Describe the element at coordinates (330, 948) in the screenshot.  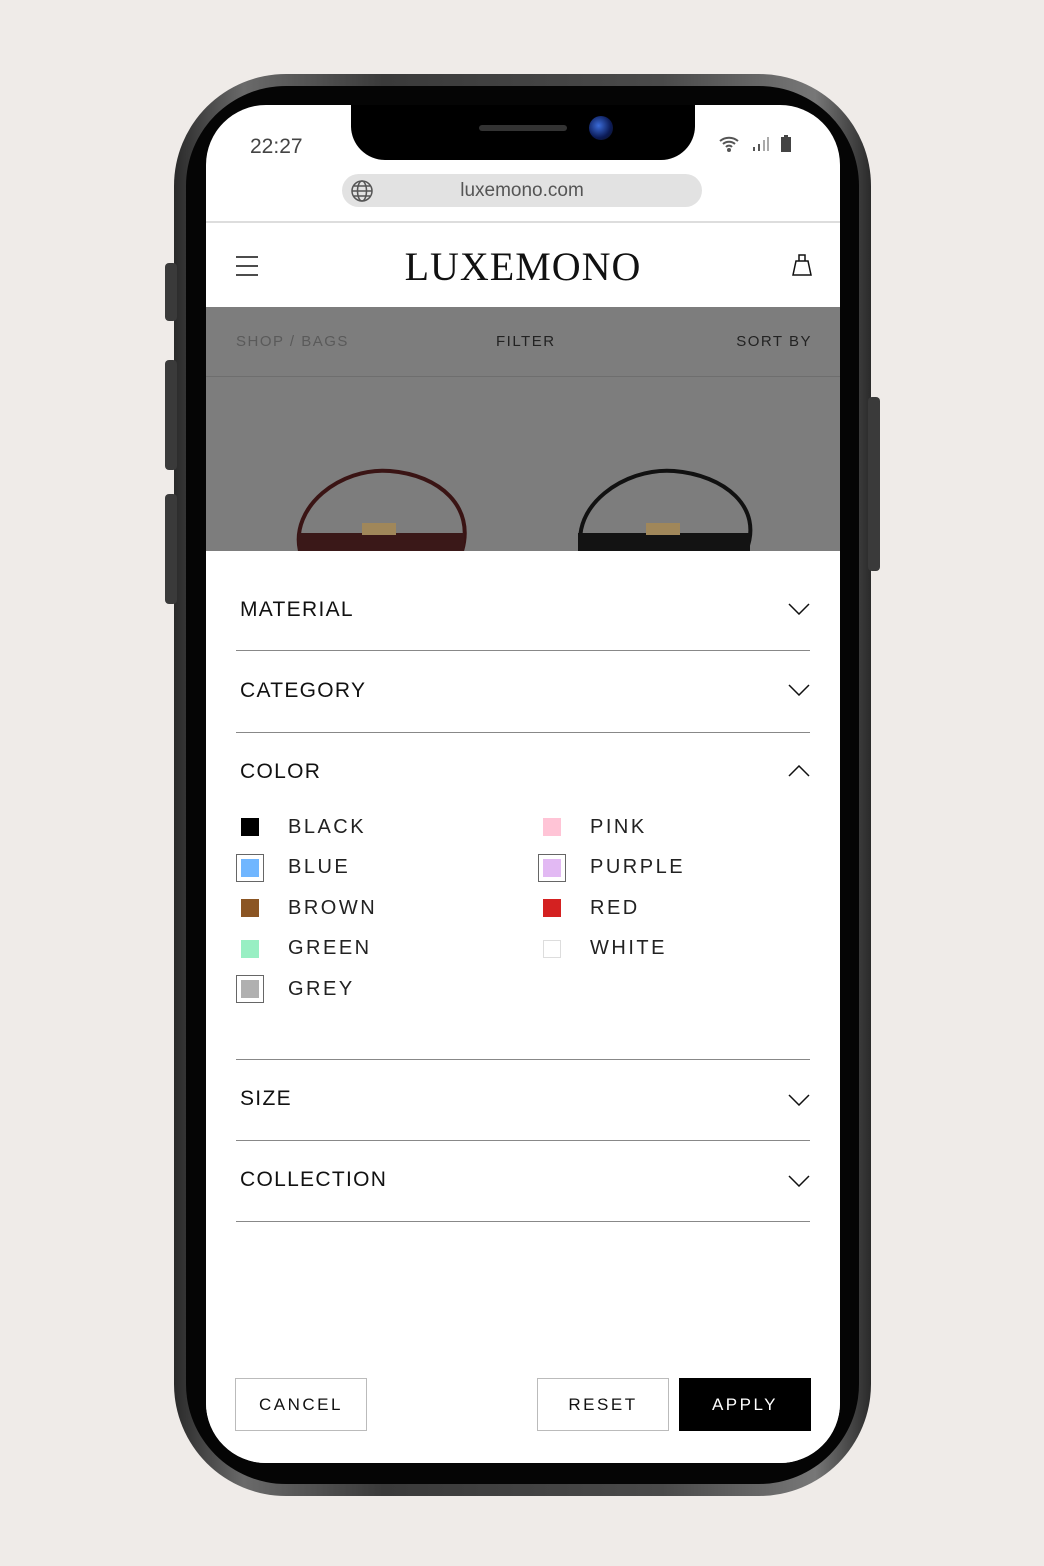
I see `color-label: GREEN` at that location.